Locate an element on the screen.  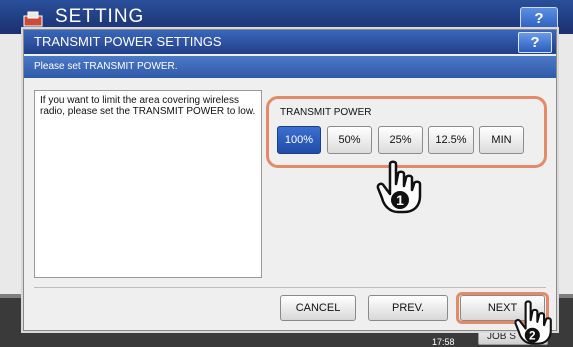
pointer-hand-icon-step1: 1 is located at coordinates (399, 187).